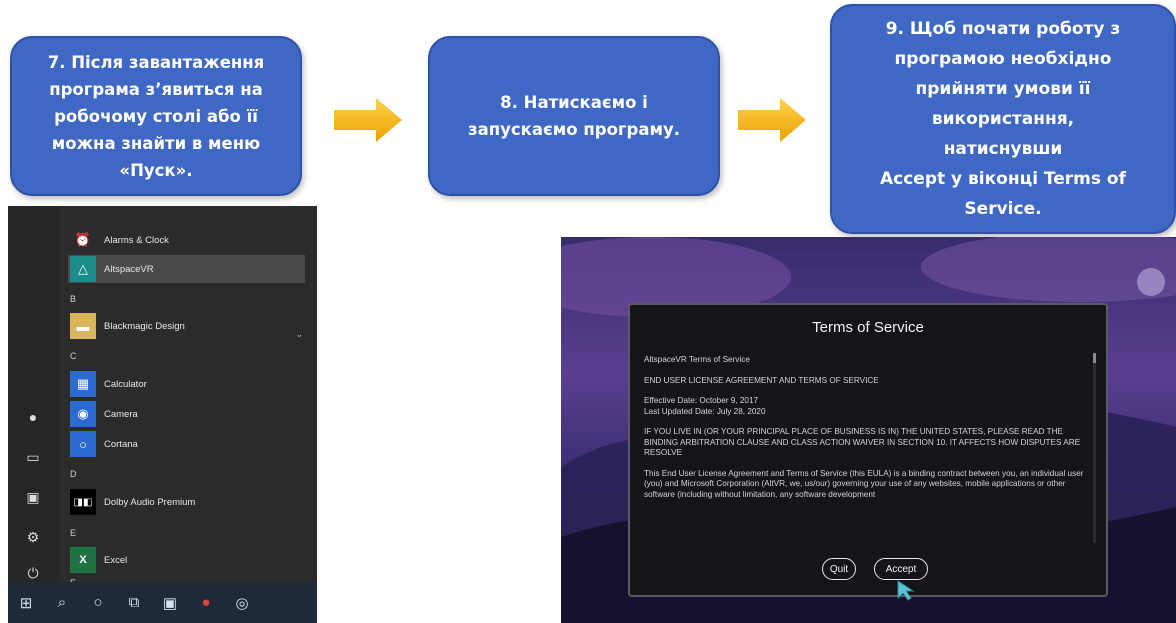 The width and height of the screenshot is (1176, 623). Describe the element at coordinates (1003, 59) in the screenshot. I see `step-9-line-2: програмою необхідно` at that location.